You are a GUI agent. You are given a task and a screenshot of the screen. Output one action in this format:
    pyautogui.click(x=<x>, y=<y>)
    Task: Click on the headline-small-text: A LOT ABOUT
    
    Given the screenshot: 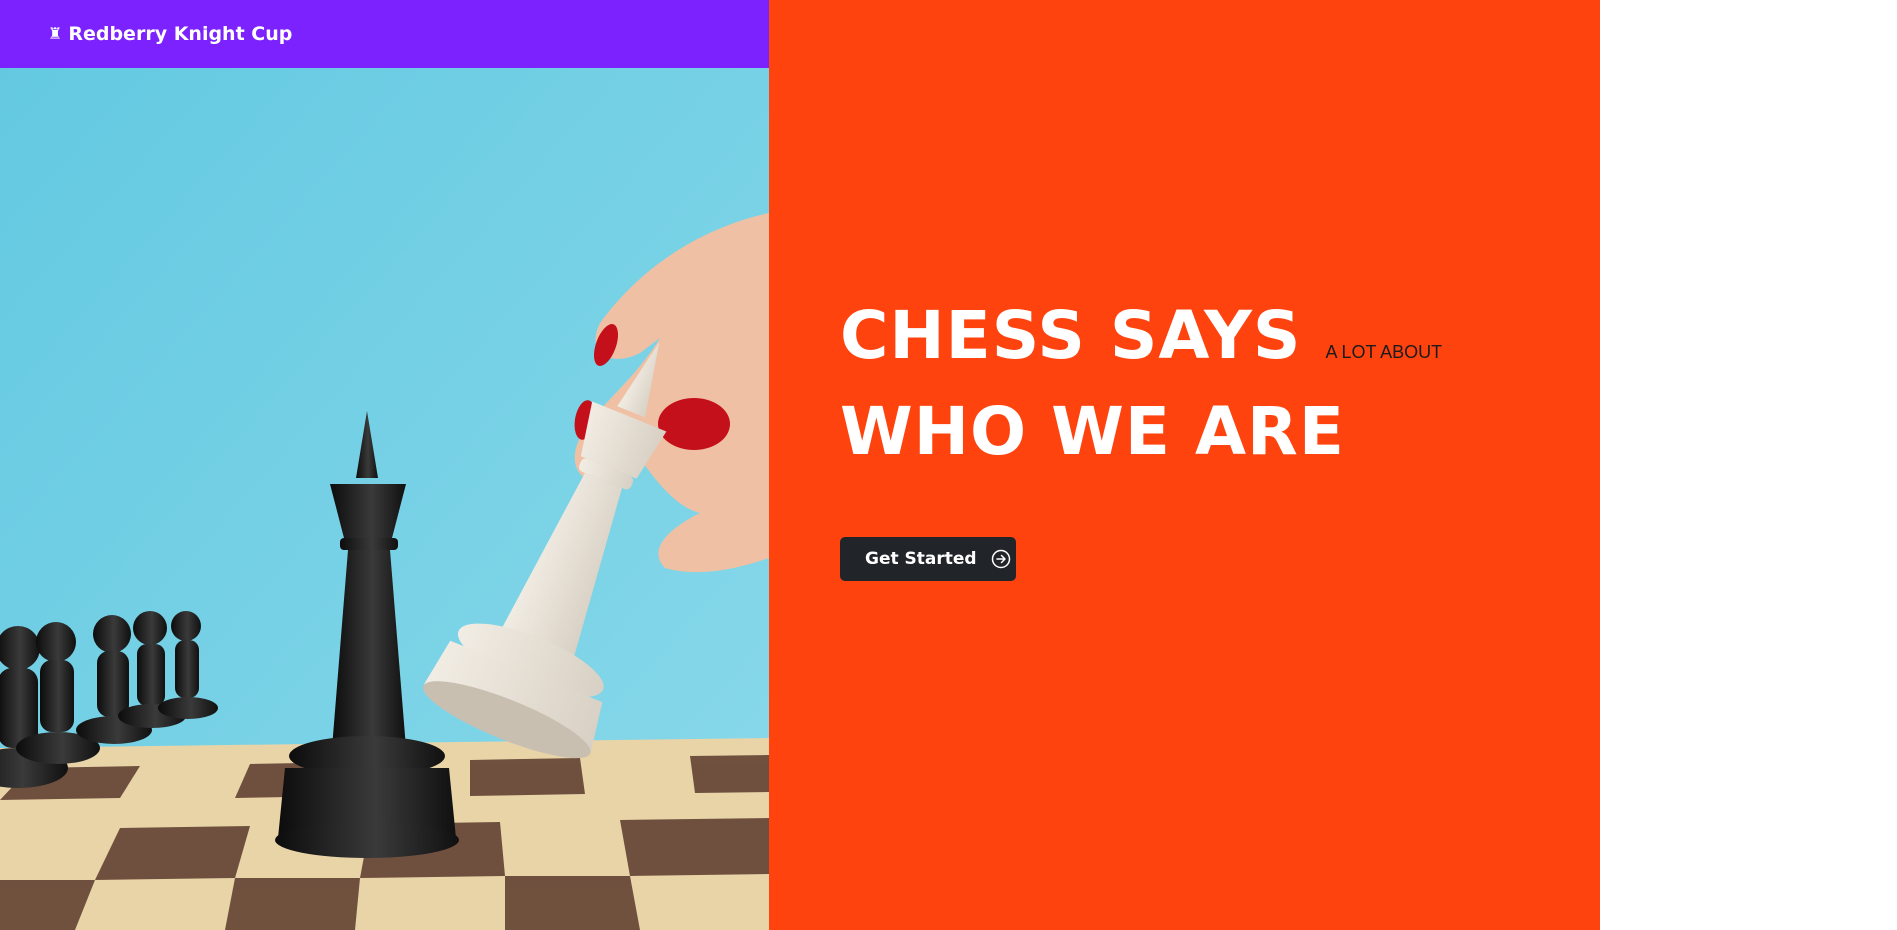 What is the action you would take?
    pyautogui.click(x=1384, y=352)
    